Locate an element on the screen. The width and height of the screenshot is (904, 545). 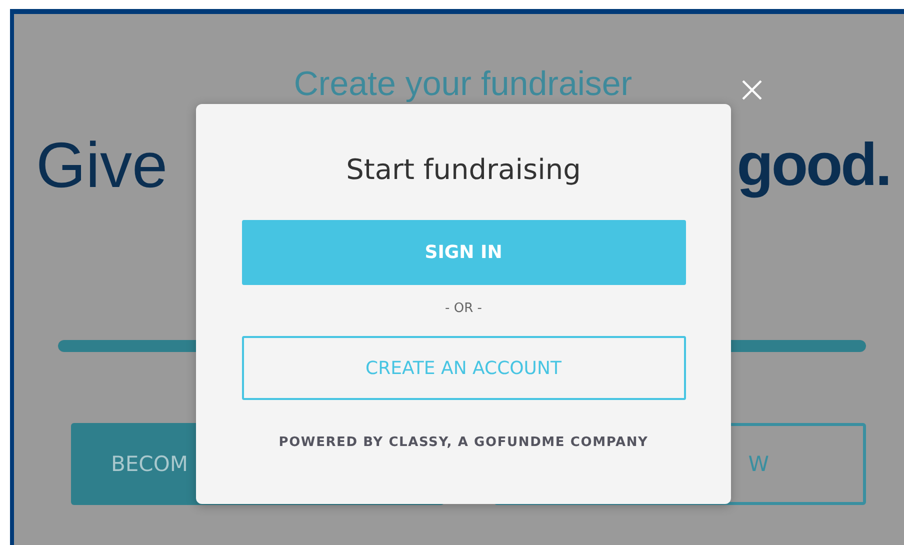
page-heading: Give is located at coordinates (102, 165).